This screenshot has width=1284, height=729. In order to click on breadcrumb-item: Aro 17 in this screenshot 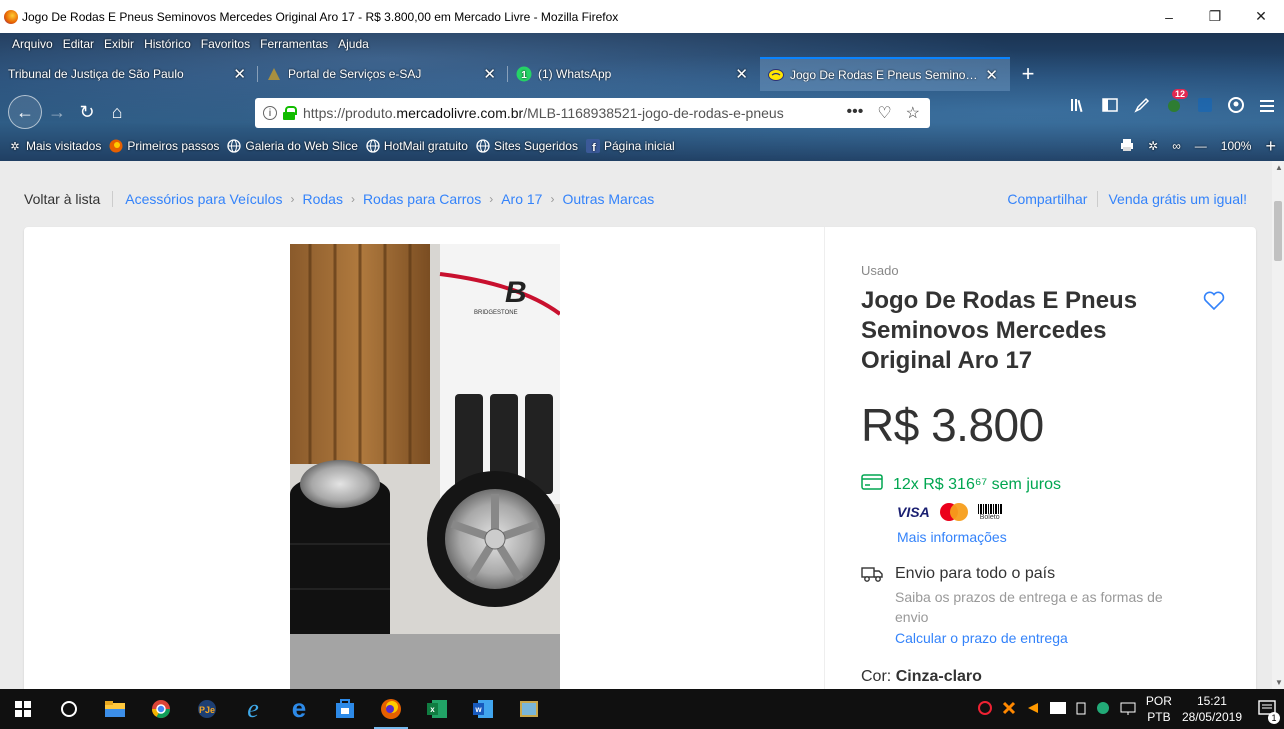, I will do `click(521, 199)`.